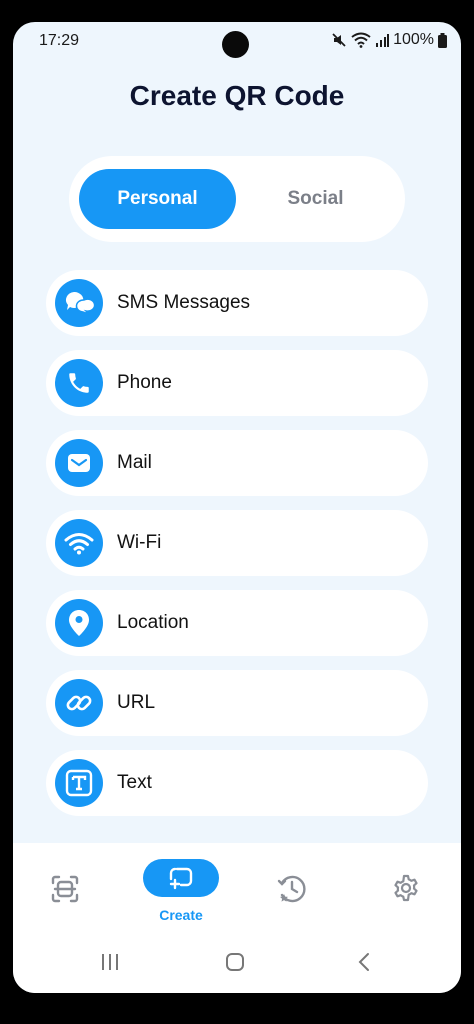  What do you see at coordinates (144, 382) in the screenshot?
I see `list-item-label: Phone` at bounding box center [144, 382].